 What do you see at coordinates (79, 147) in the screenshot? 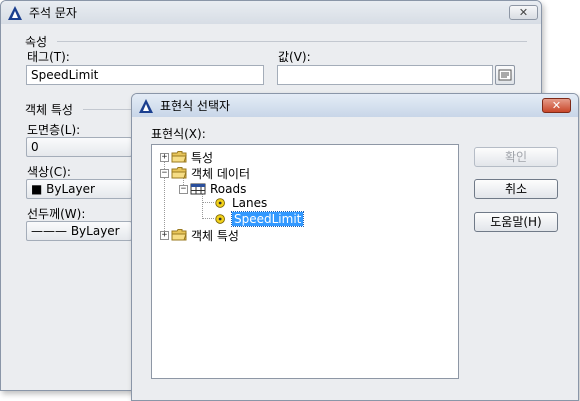
I see `layer-dropdown: 0` at bounding box center [79, 147].